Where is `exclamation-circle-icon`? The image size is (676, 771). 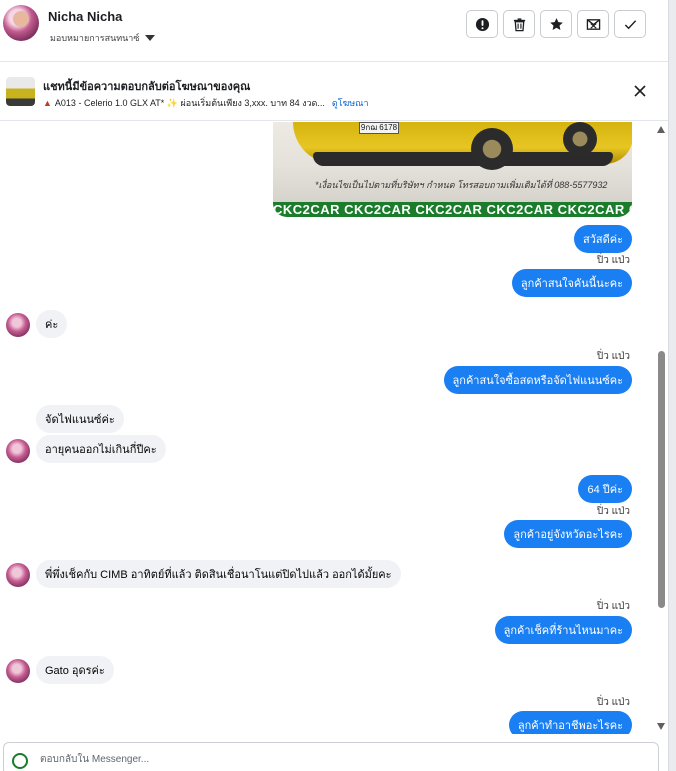 exclamation-circle-icon is located at coordinates (482, 24).